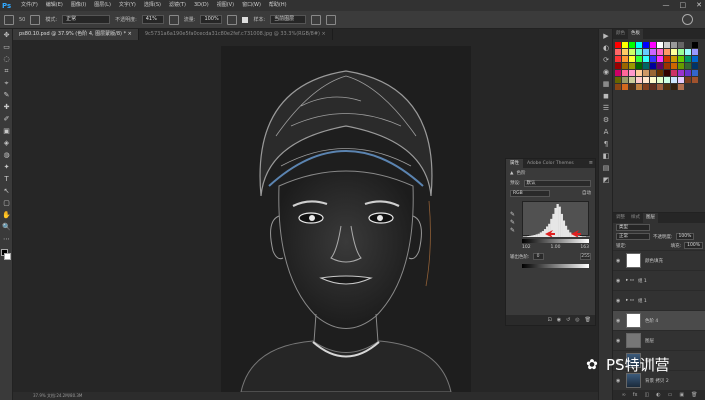 The width and height of the screenshot is (705, 400). Describe the element at coordinates (7, 256) in the screenshot. I see `background-color` at that location.